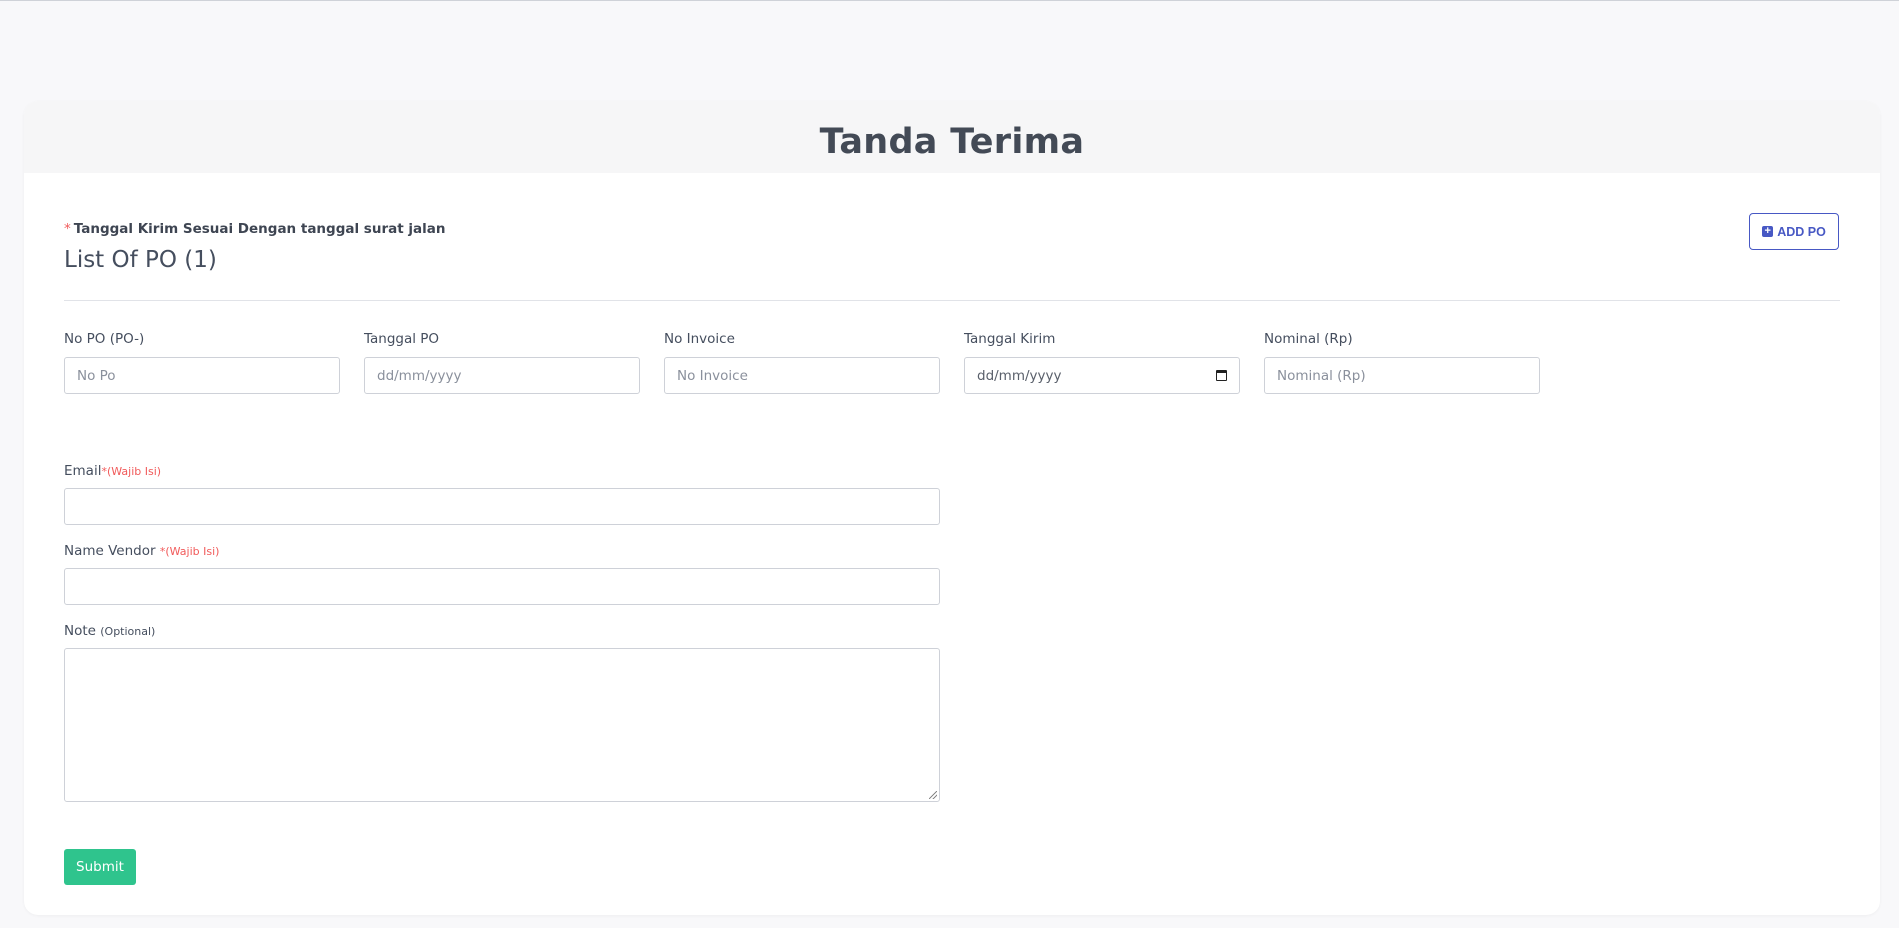 The image size is (1899, 928). I want to click on nominal-input: Nominal (Rp), so click(1402, 375).